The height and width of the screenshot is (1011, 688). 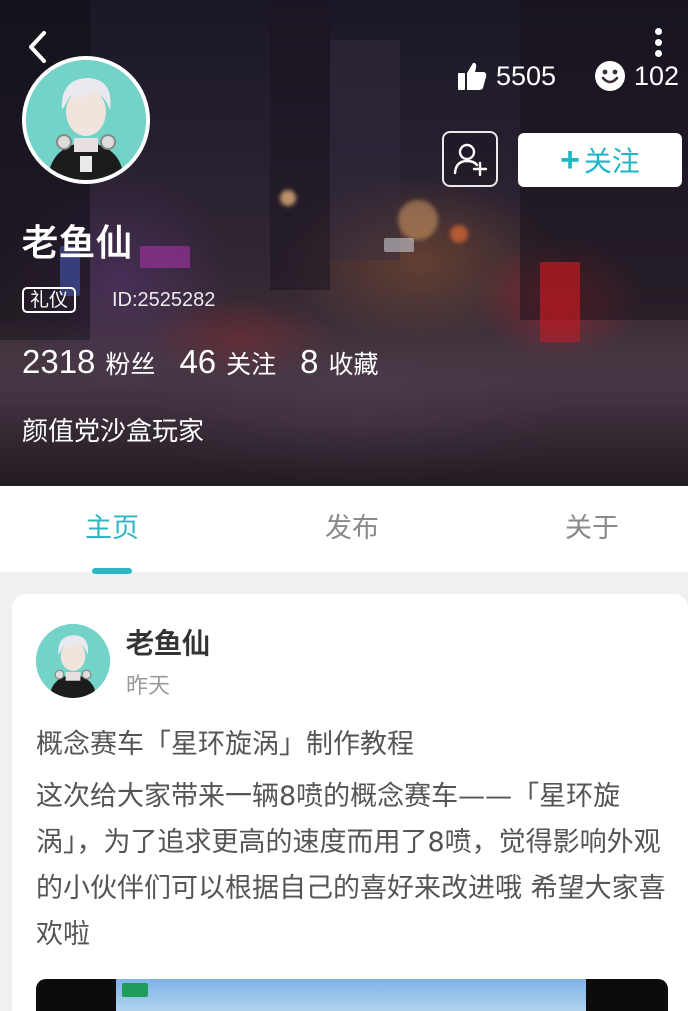 I want to click on likes-count: 5505, so click(x=526, y=75).